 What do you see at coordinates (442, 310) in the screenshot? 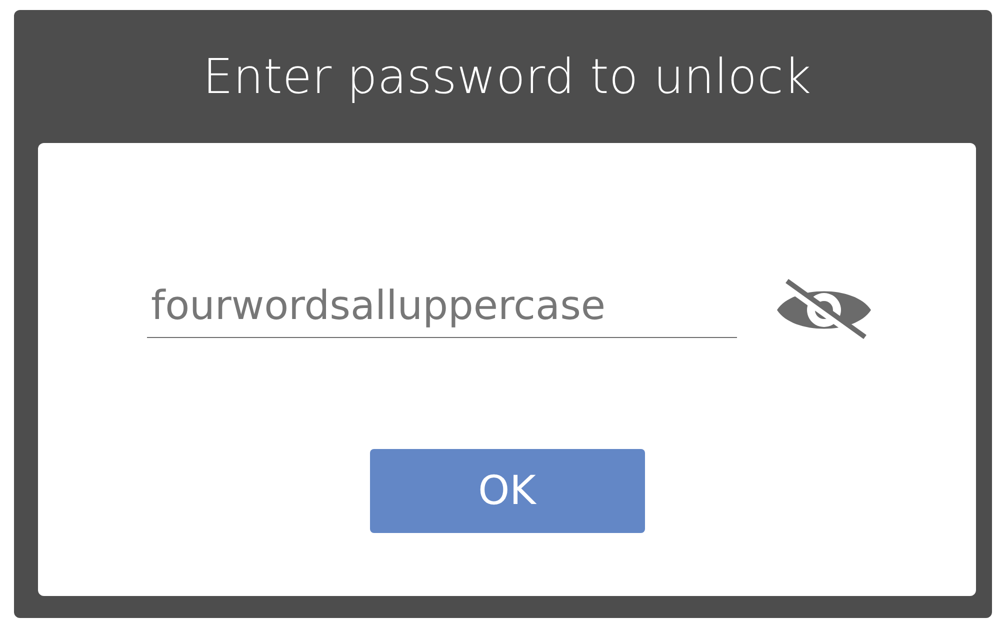
I see `password-field: fourwordsalluppercase` at bounding box center [442, 310].